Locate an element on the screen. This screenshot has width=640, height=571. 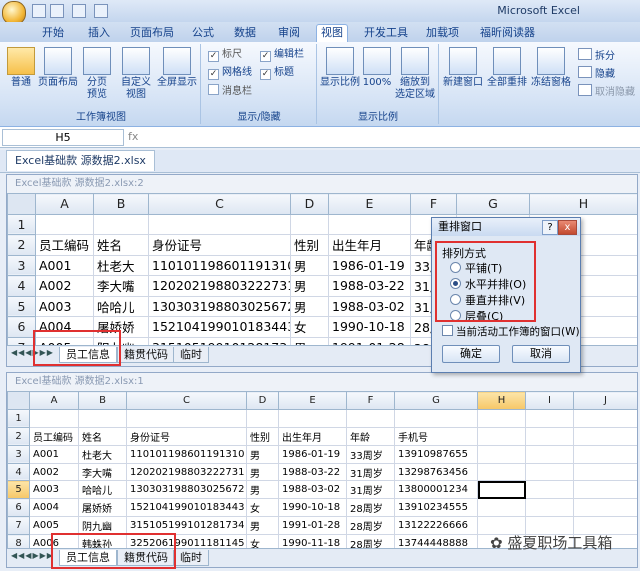
cell: 31周岁 is located at coordinates (370, 472).